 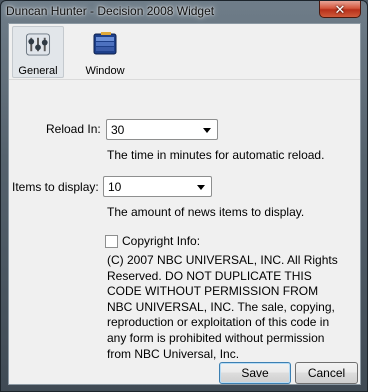 I want to click on tab-window: Window, so click(x=105, y=52).